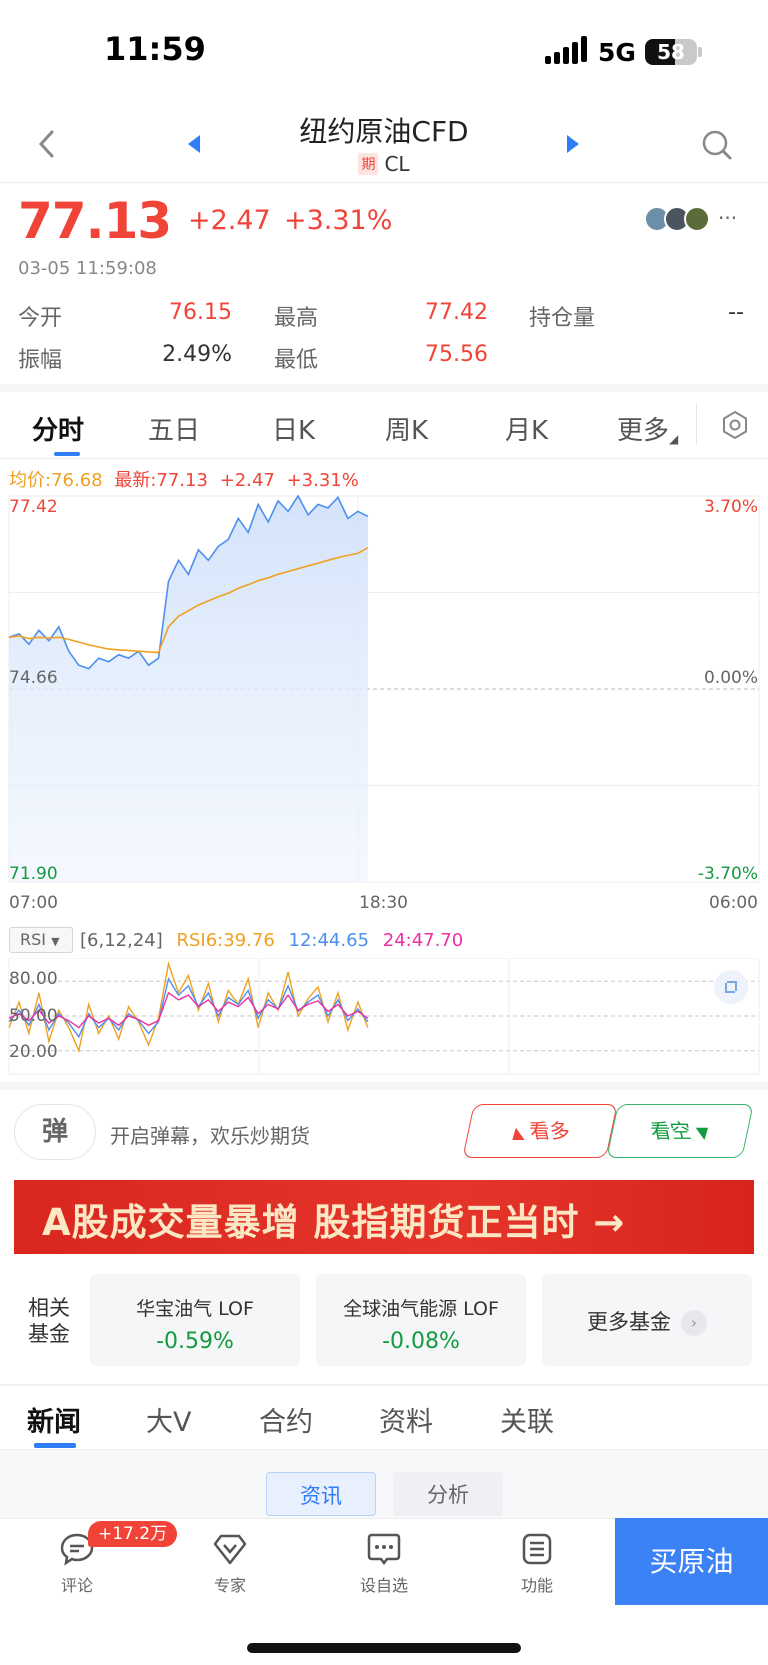  I want to click on chart-settings-button, so click(735, 427).